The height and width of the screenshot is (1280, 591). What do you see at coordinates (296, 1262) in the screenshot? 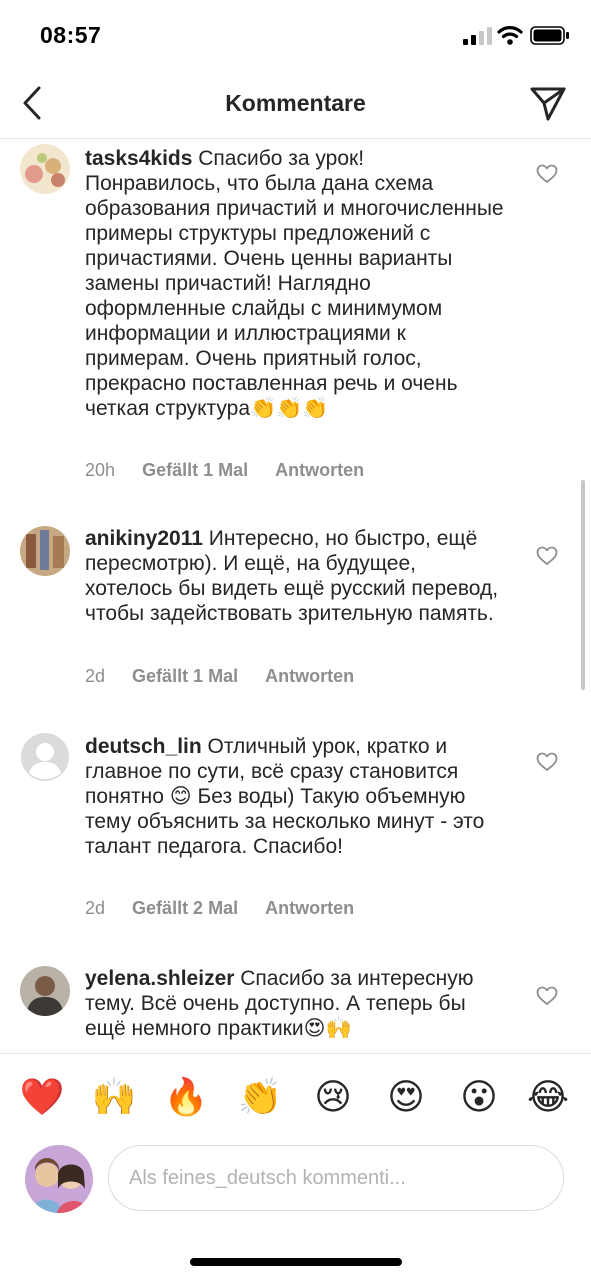
I see `home-indicator` at bounding box center [296, 1262].